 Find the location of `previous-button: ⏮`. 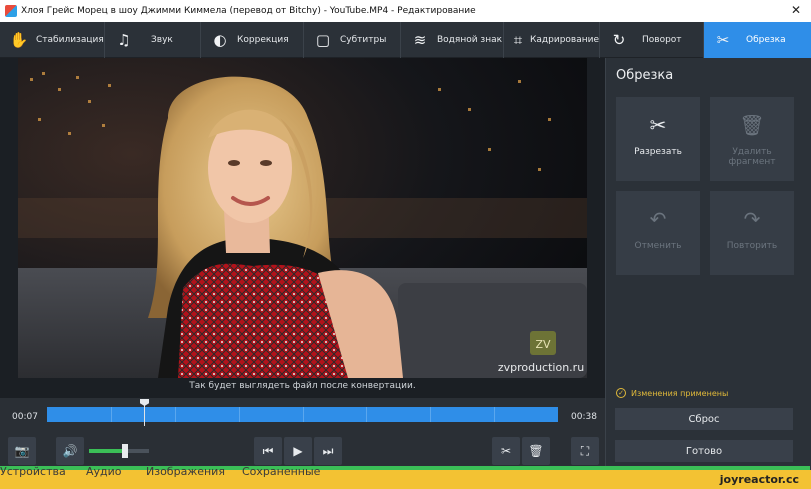

previous-button: ⏮ is located at coordinates (268, 451).